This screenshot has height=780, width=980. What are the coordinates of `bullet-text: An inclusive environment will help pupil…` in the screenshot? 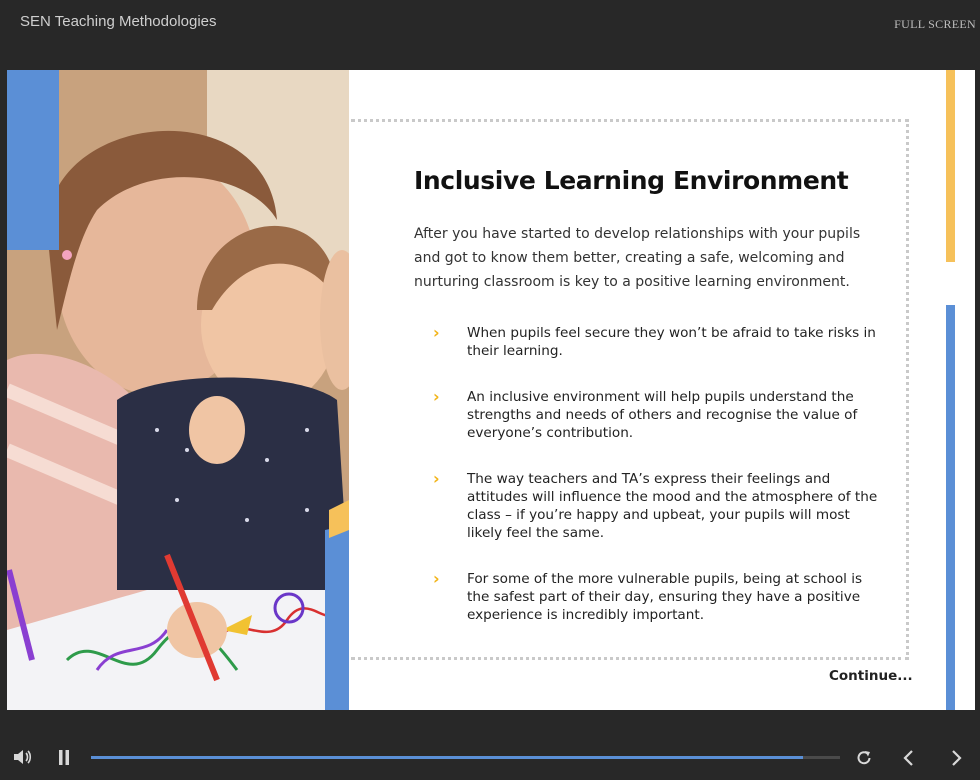 It's located at (662, 415).